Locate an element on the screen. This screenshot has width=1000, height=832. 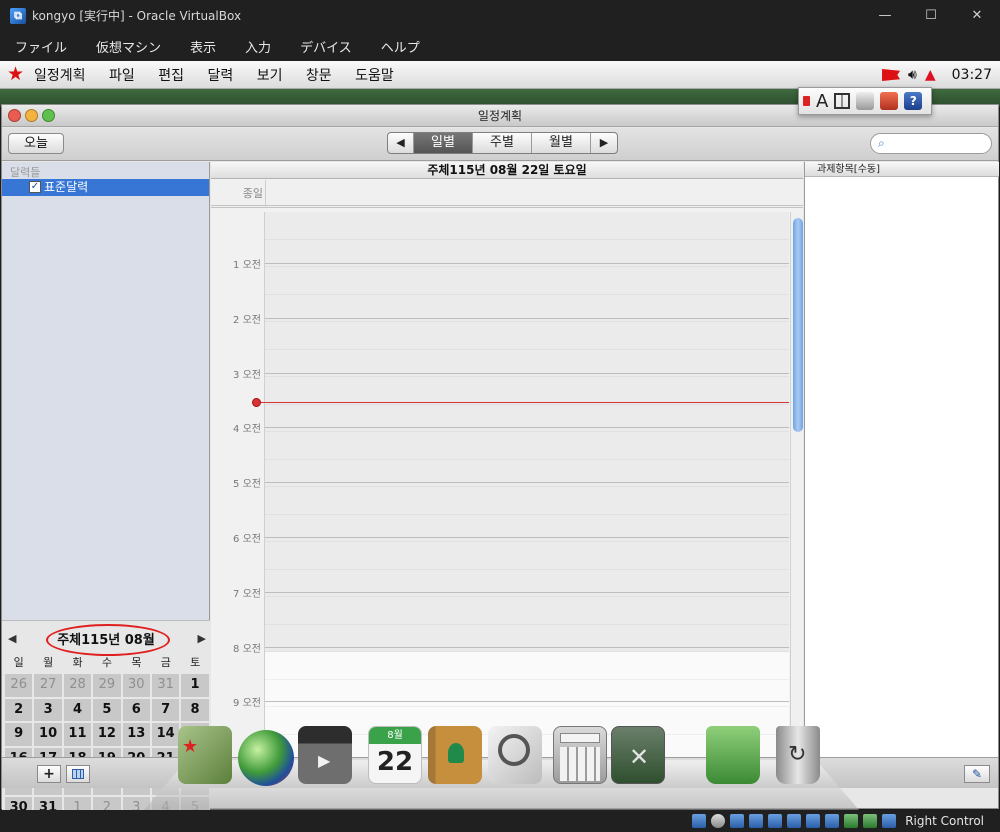
menu-file: ファイル is located at coordinates (40, 46).